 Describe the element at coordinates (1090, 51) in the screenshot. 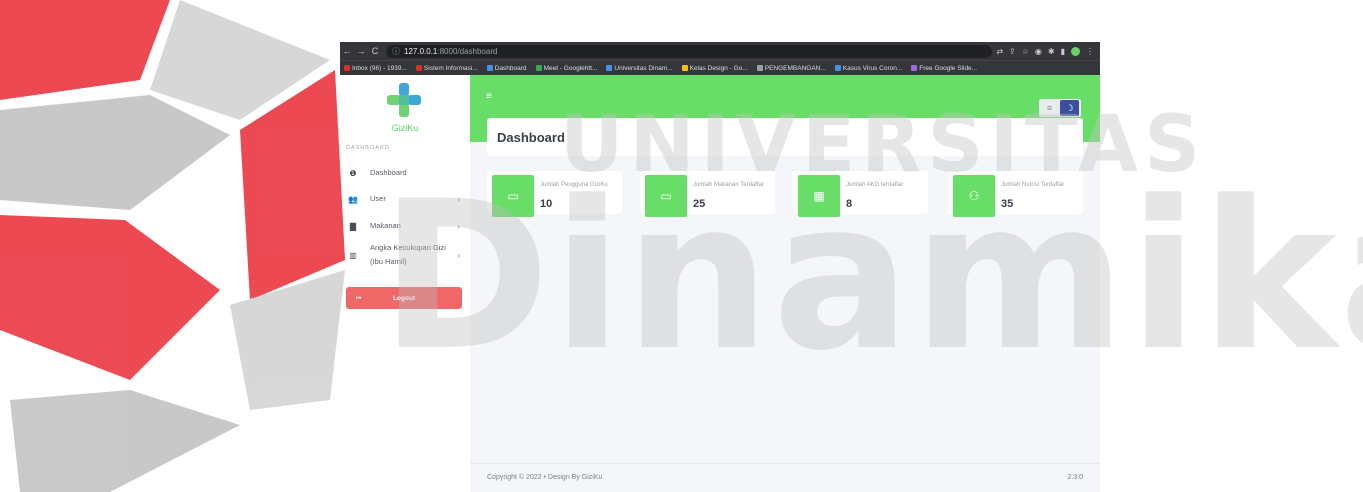

I see `menu-dots-icon: ⋮` at that location.